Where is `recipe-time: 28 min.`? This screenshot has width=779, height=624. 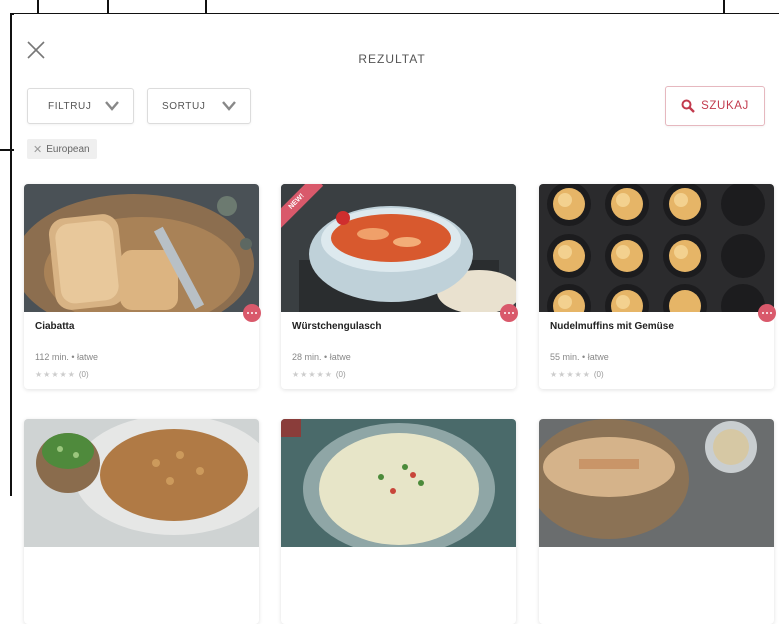 recipe-time: 28 min. is located at coordinates (307, 357).